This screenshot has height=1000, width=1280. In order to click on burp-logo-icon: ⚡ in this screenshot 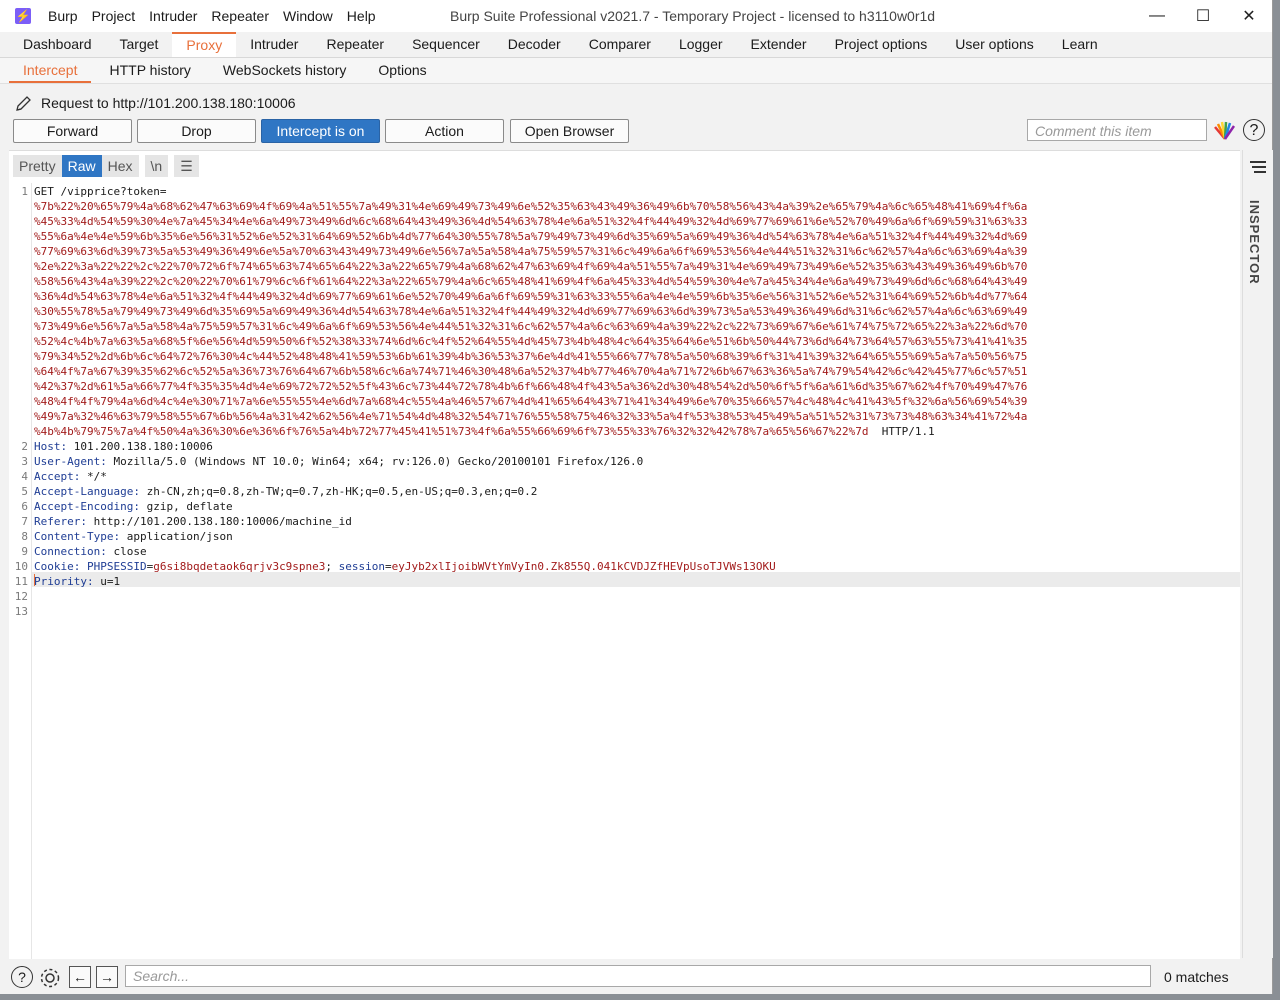, I will do `click(23, 16)`.